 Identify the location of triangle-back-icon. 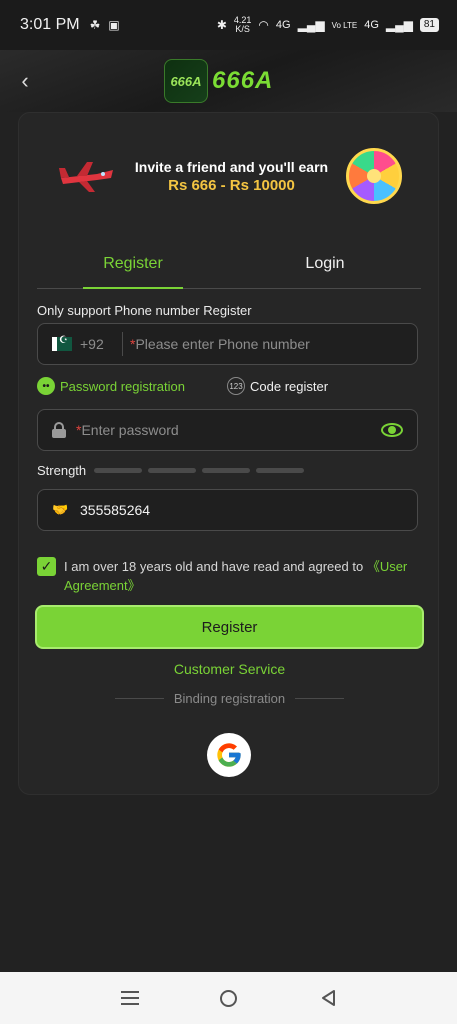
(328, 998).